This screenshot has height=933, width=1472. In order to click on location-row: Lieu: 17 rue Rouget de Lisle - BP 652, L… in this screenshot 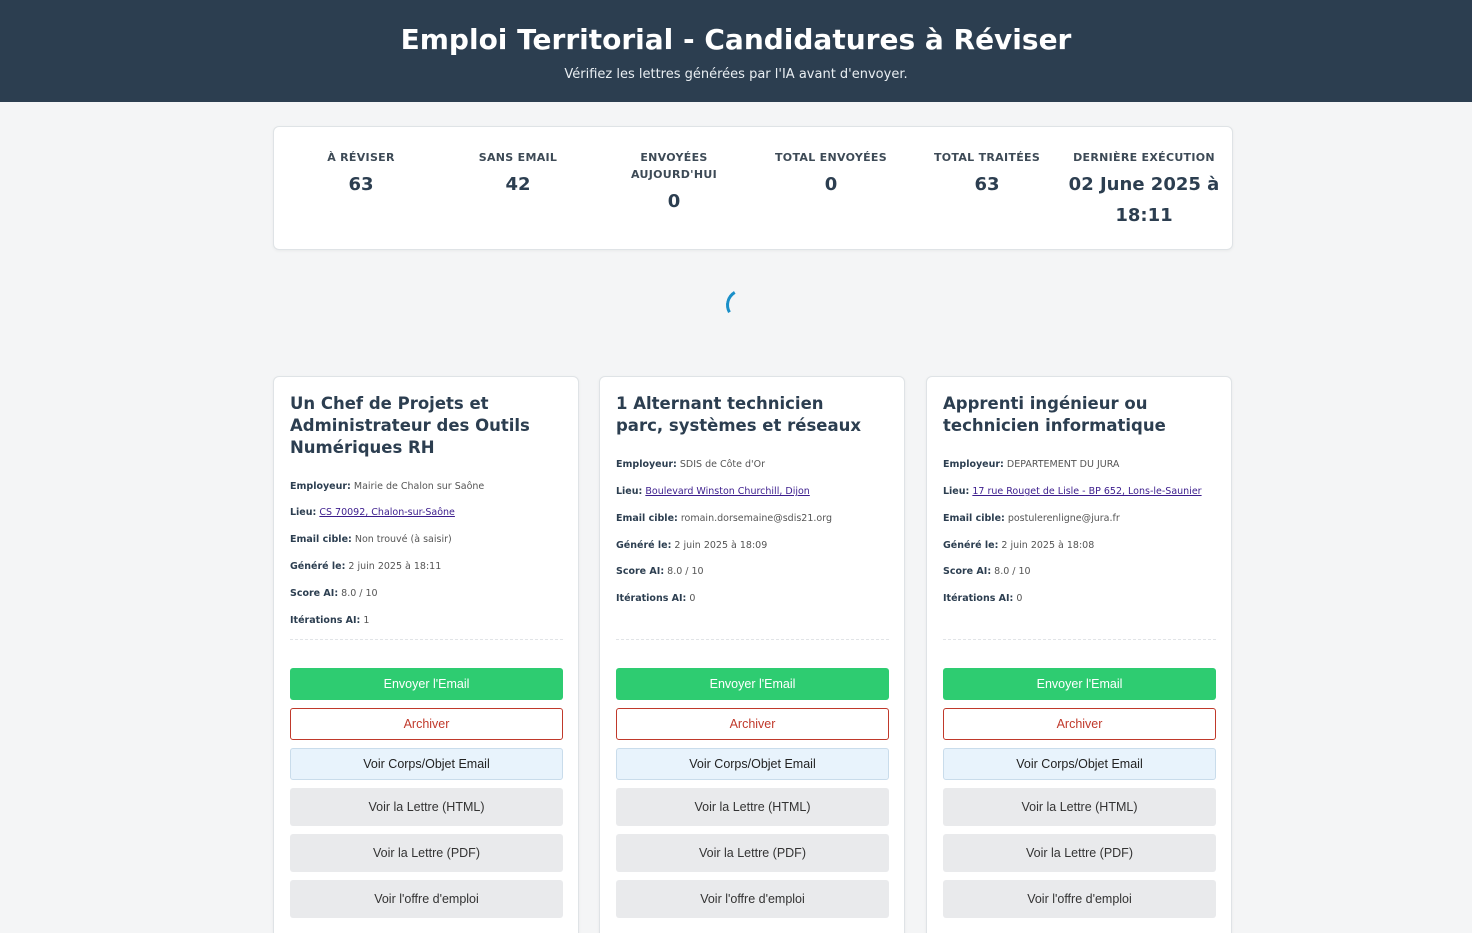, I will do `click(1080, 492)`.